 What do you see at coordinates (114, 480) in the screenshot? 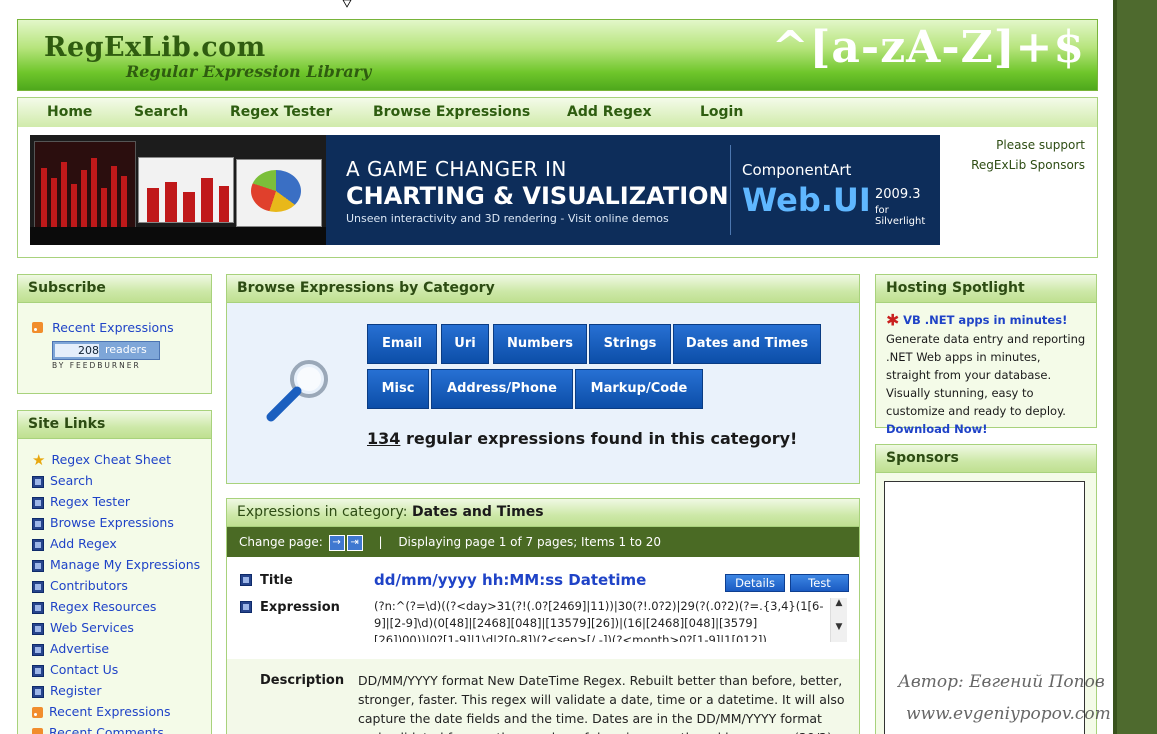
I see `site-link-search: Search` at bounding box center [114, 480].